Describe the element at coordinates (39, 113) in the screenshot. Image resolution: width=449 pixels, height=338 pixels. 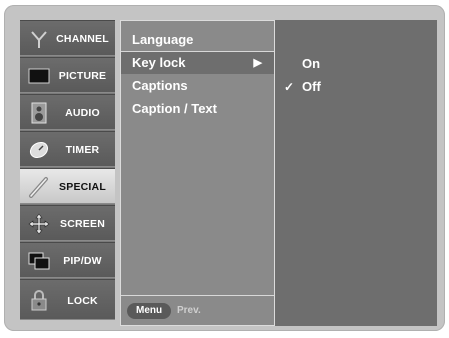
I see `speaker-icon` at that location.